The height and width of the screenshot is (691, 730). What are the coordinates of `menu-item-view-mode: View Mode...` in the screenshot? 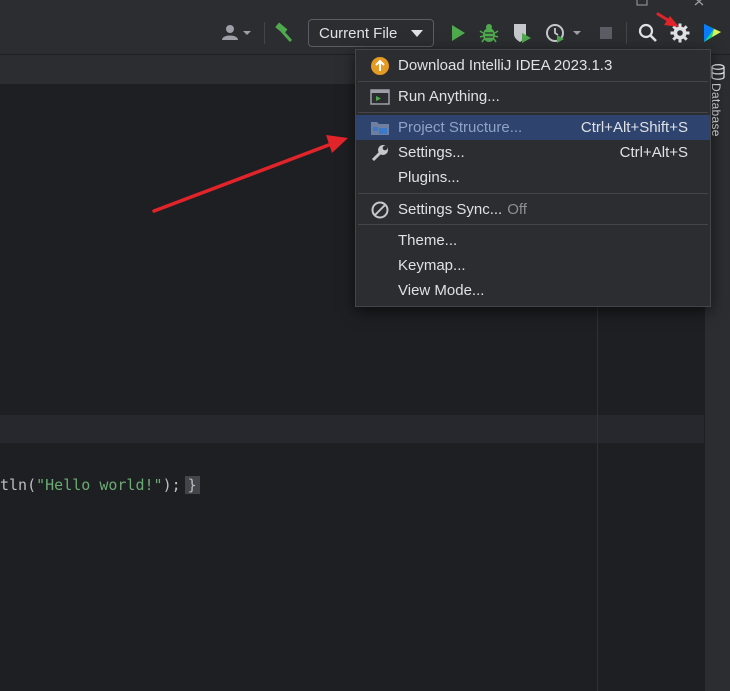 It's located at (533, 290).